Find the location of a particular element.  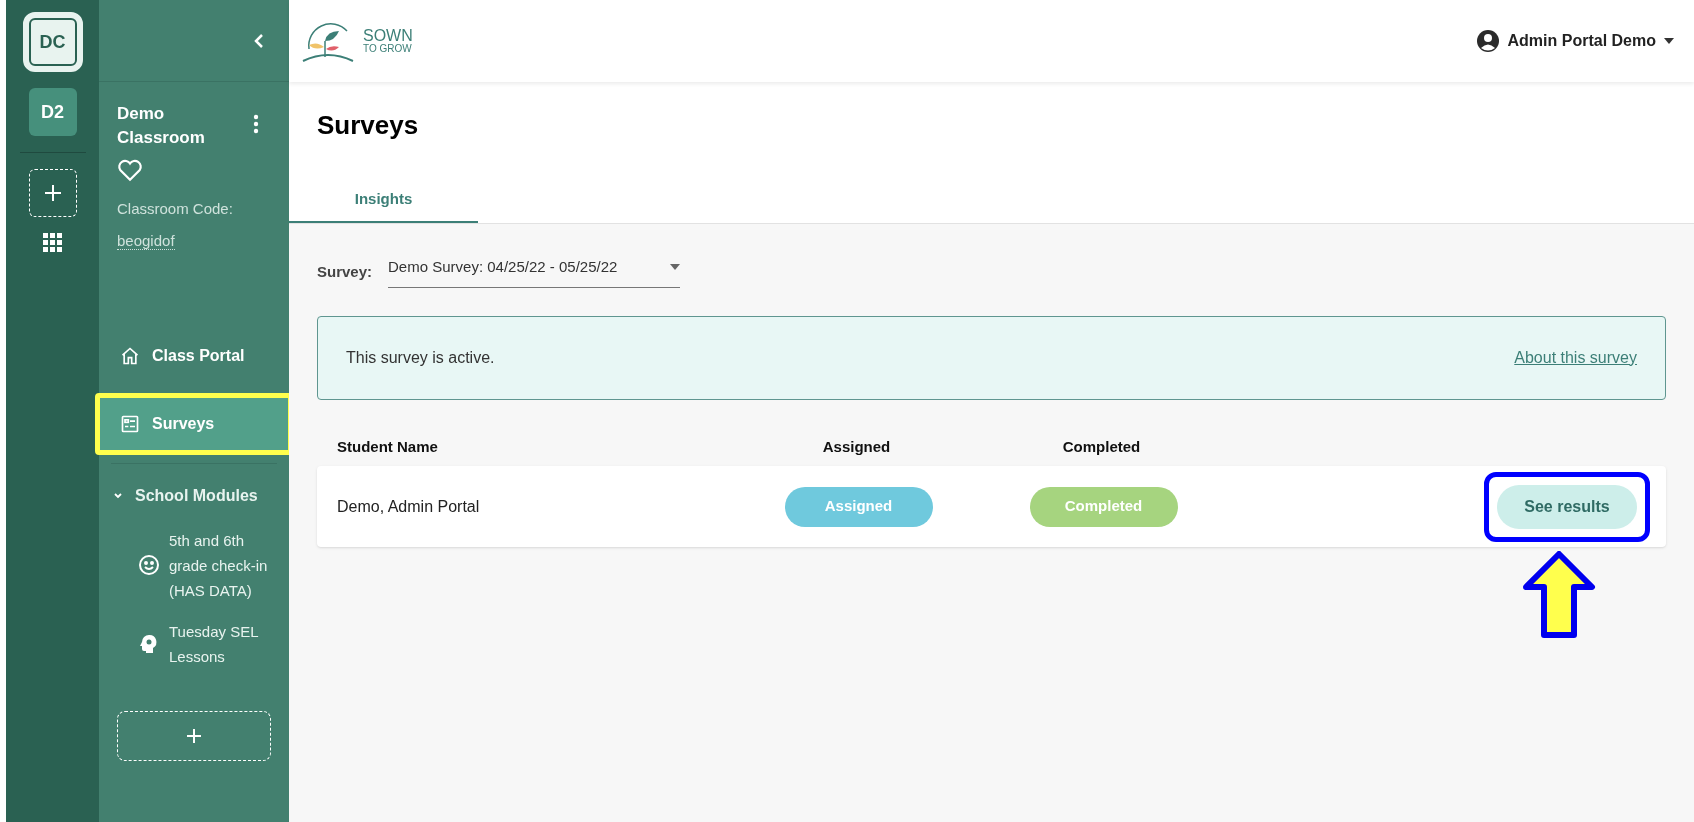

app-logo: SOWN TO GROW is located at coordinates (357, 41).